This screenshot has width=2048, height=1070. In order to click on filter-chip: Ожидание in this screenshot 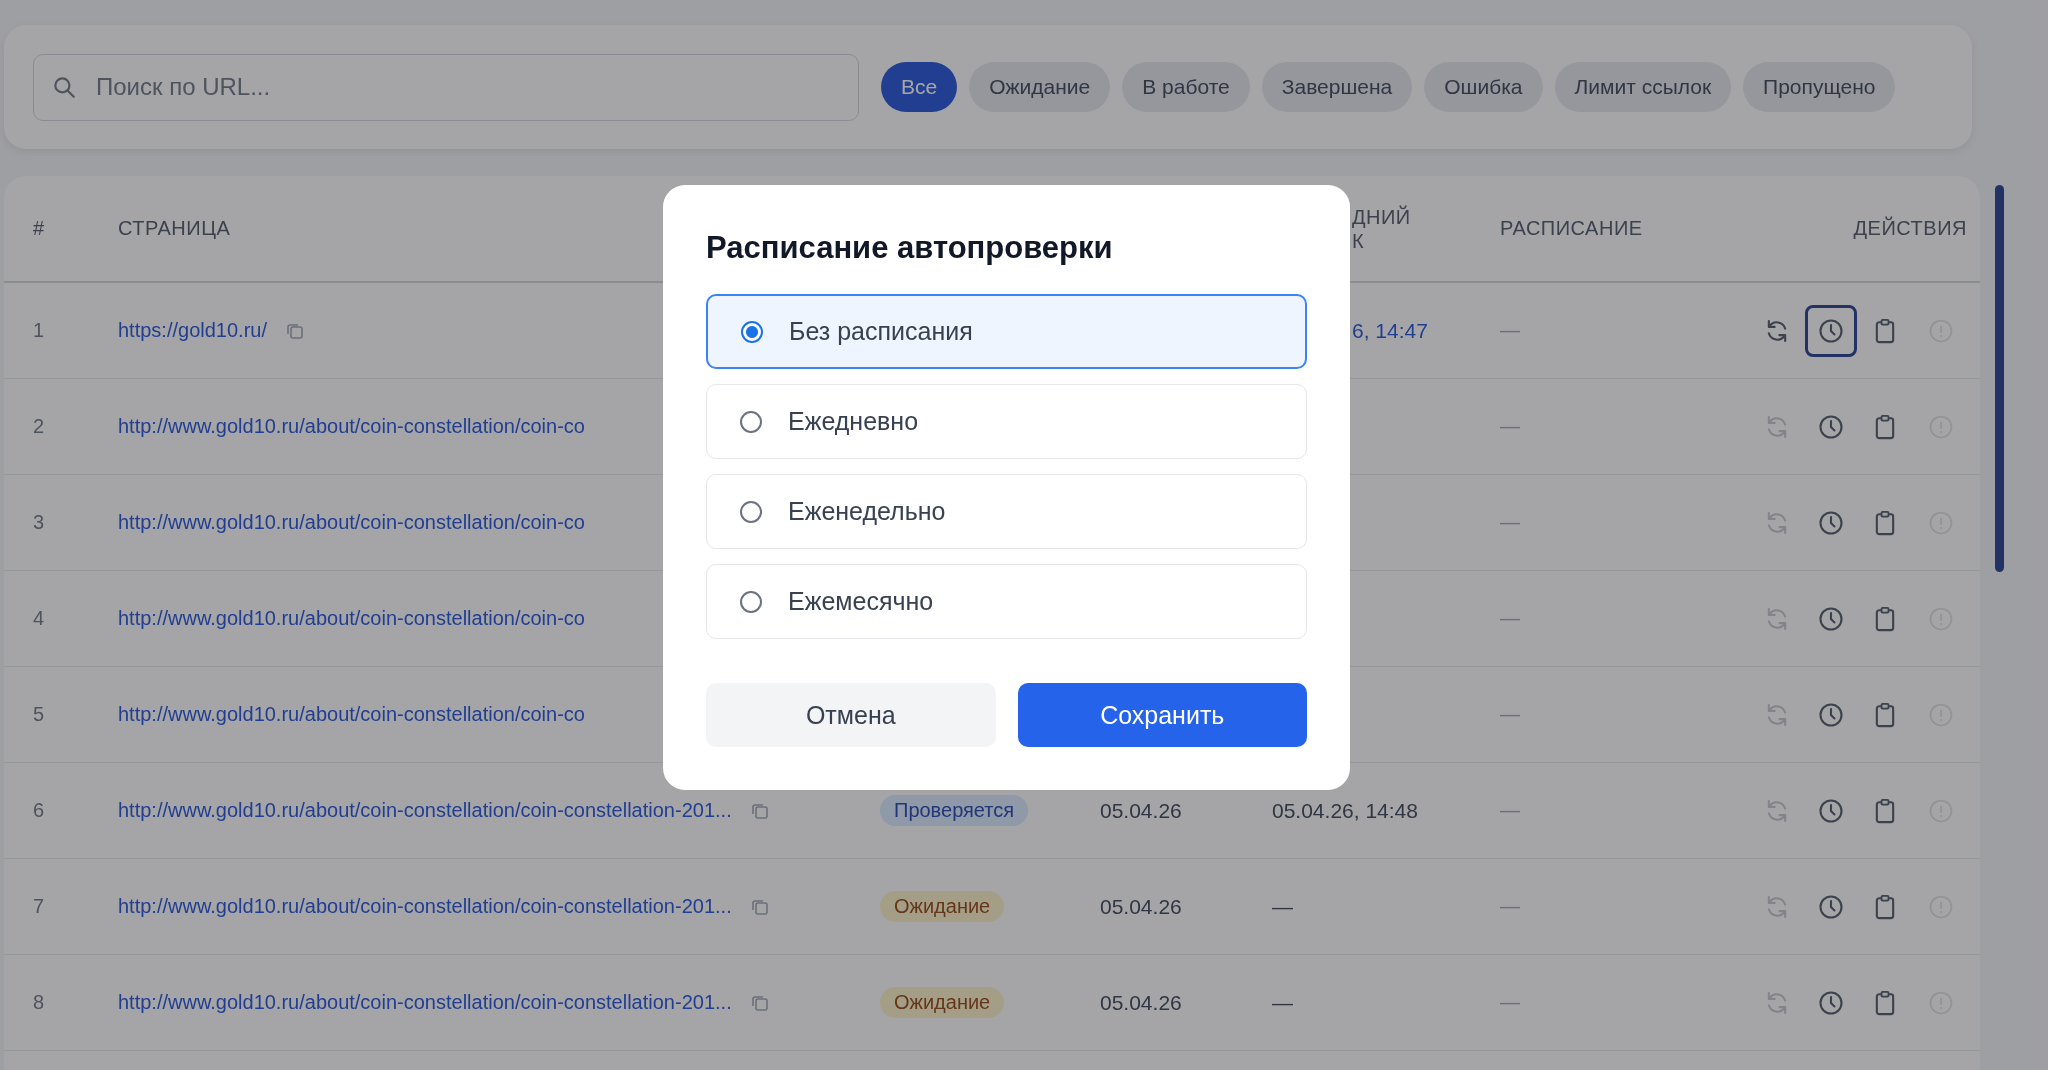, I will do `click(1040, 87)`.